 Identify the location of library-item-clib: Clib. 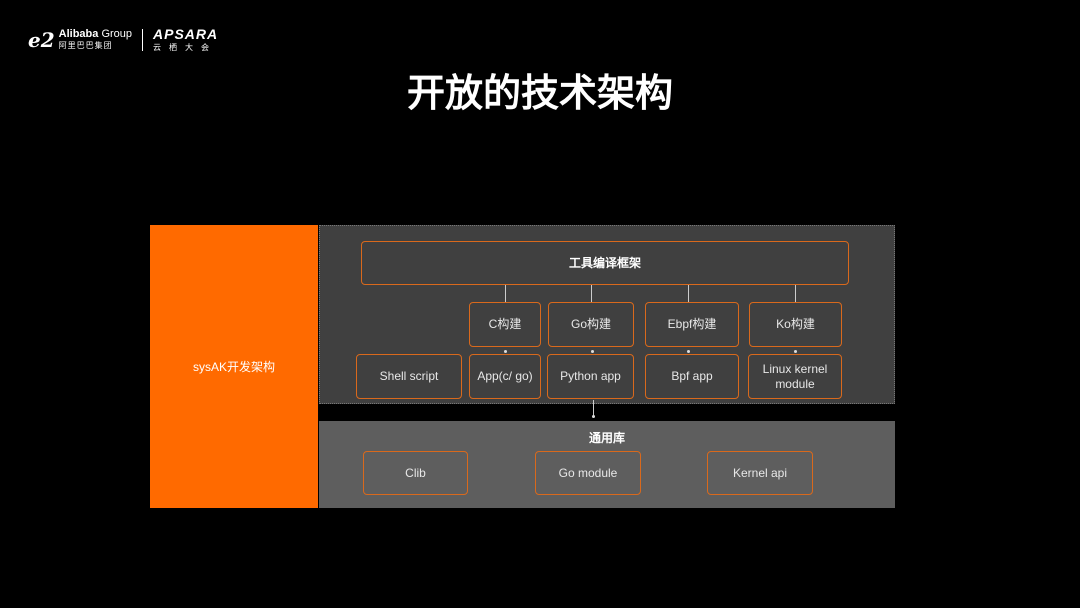
(415, 473).